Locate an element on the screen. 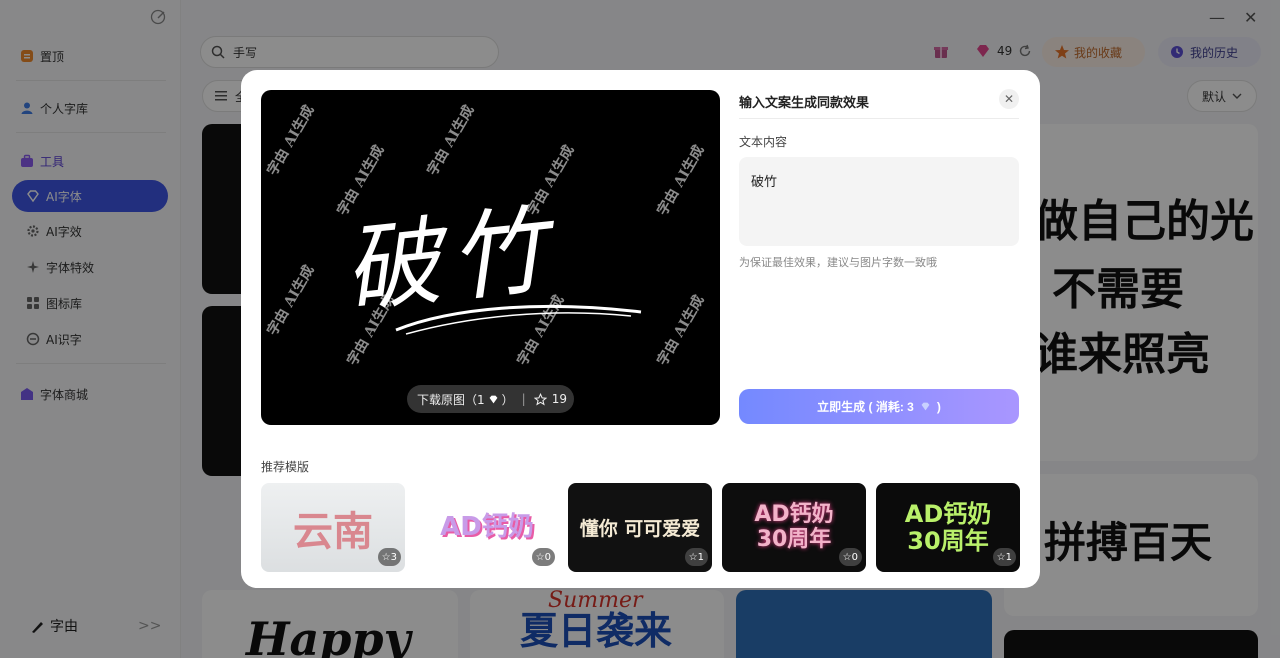 This screenshot has height=658, width=1280. brush-stroke is located at coordinates (518, 319).